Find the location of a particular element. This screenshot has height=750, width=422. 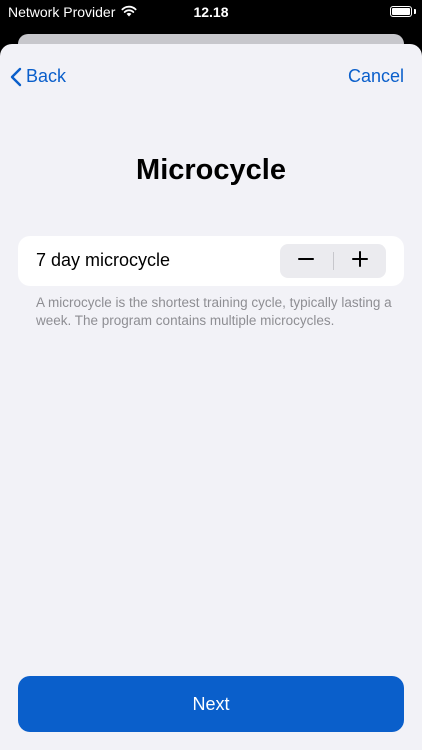

battery-tip is located at coordinates (415, 11).